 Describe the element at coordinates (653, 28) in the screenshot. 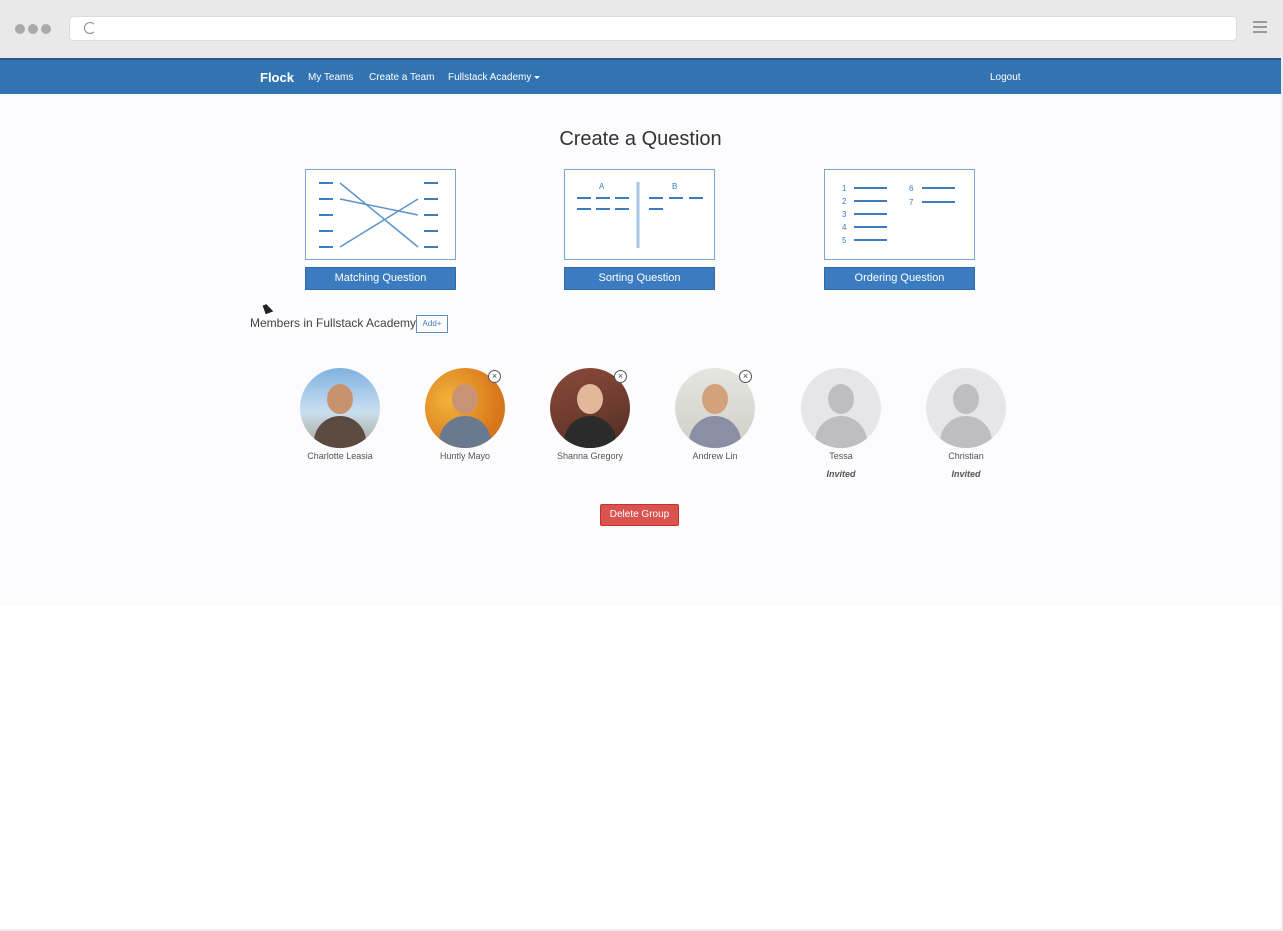

I see `address-bar` at that location.